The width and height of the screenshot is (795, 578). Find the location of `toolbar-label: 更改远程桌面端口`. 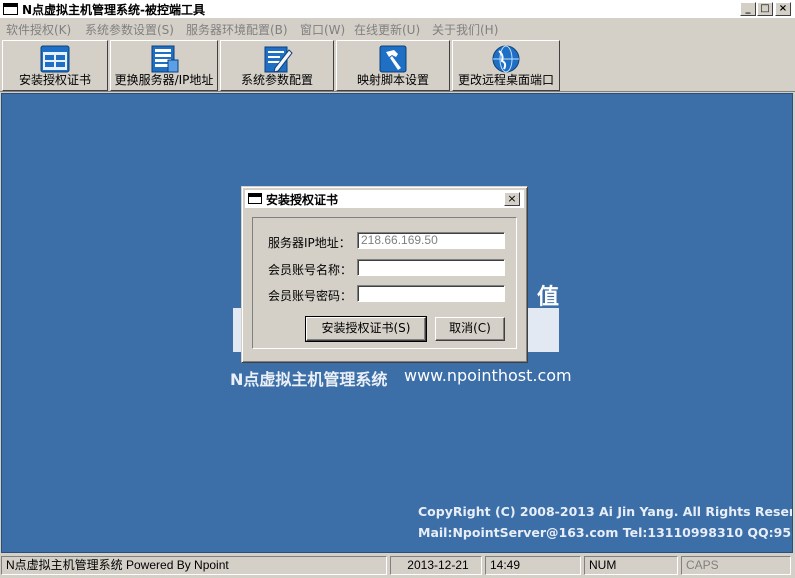

toolbar-label: 更改远程桌面端口 is located at coordinates (505, 80).